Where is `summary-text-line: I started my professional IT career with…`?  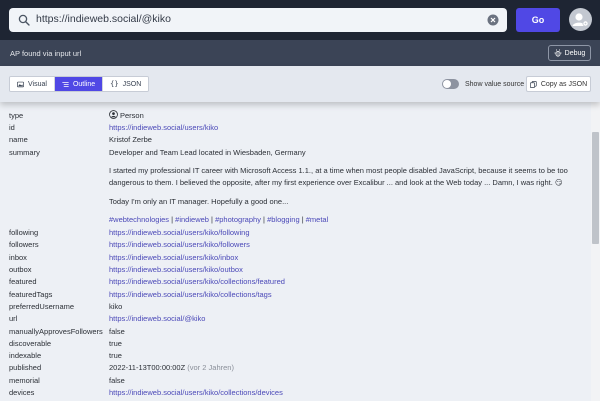 summary-text-line: I started my professional IT career with… is located at coordinates (338, 170).